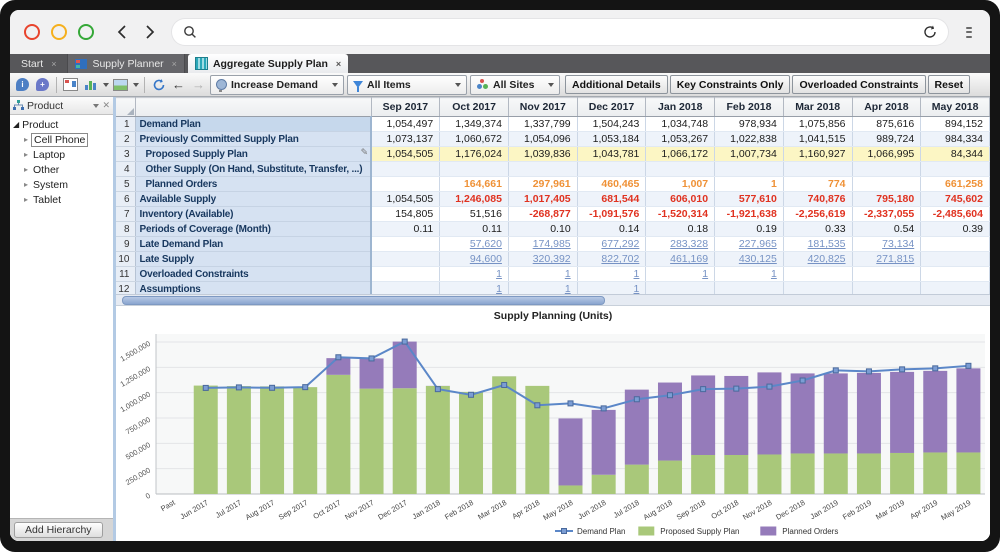 Image resolution: width=1000 pixels, height=552 pixels. I want to click on toolbar-button-reset: Reset, so click(949, 84).